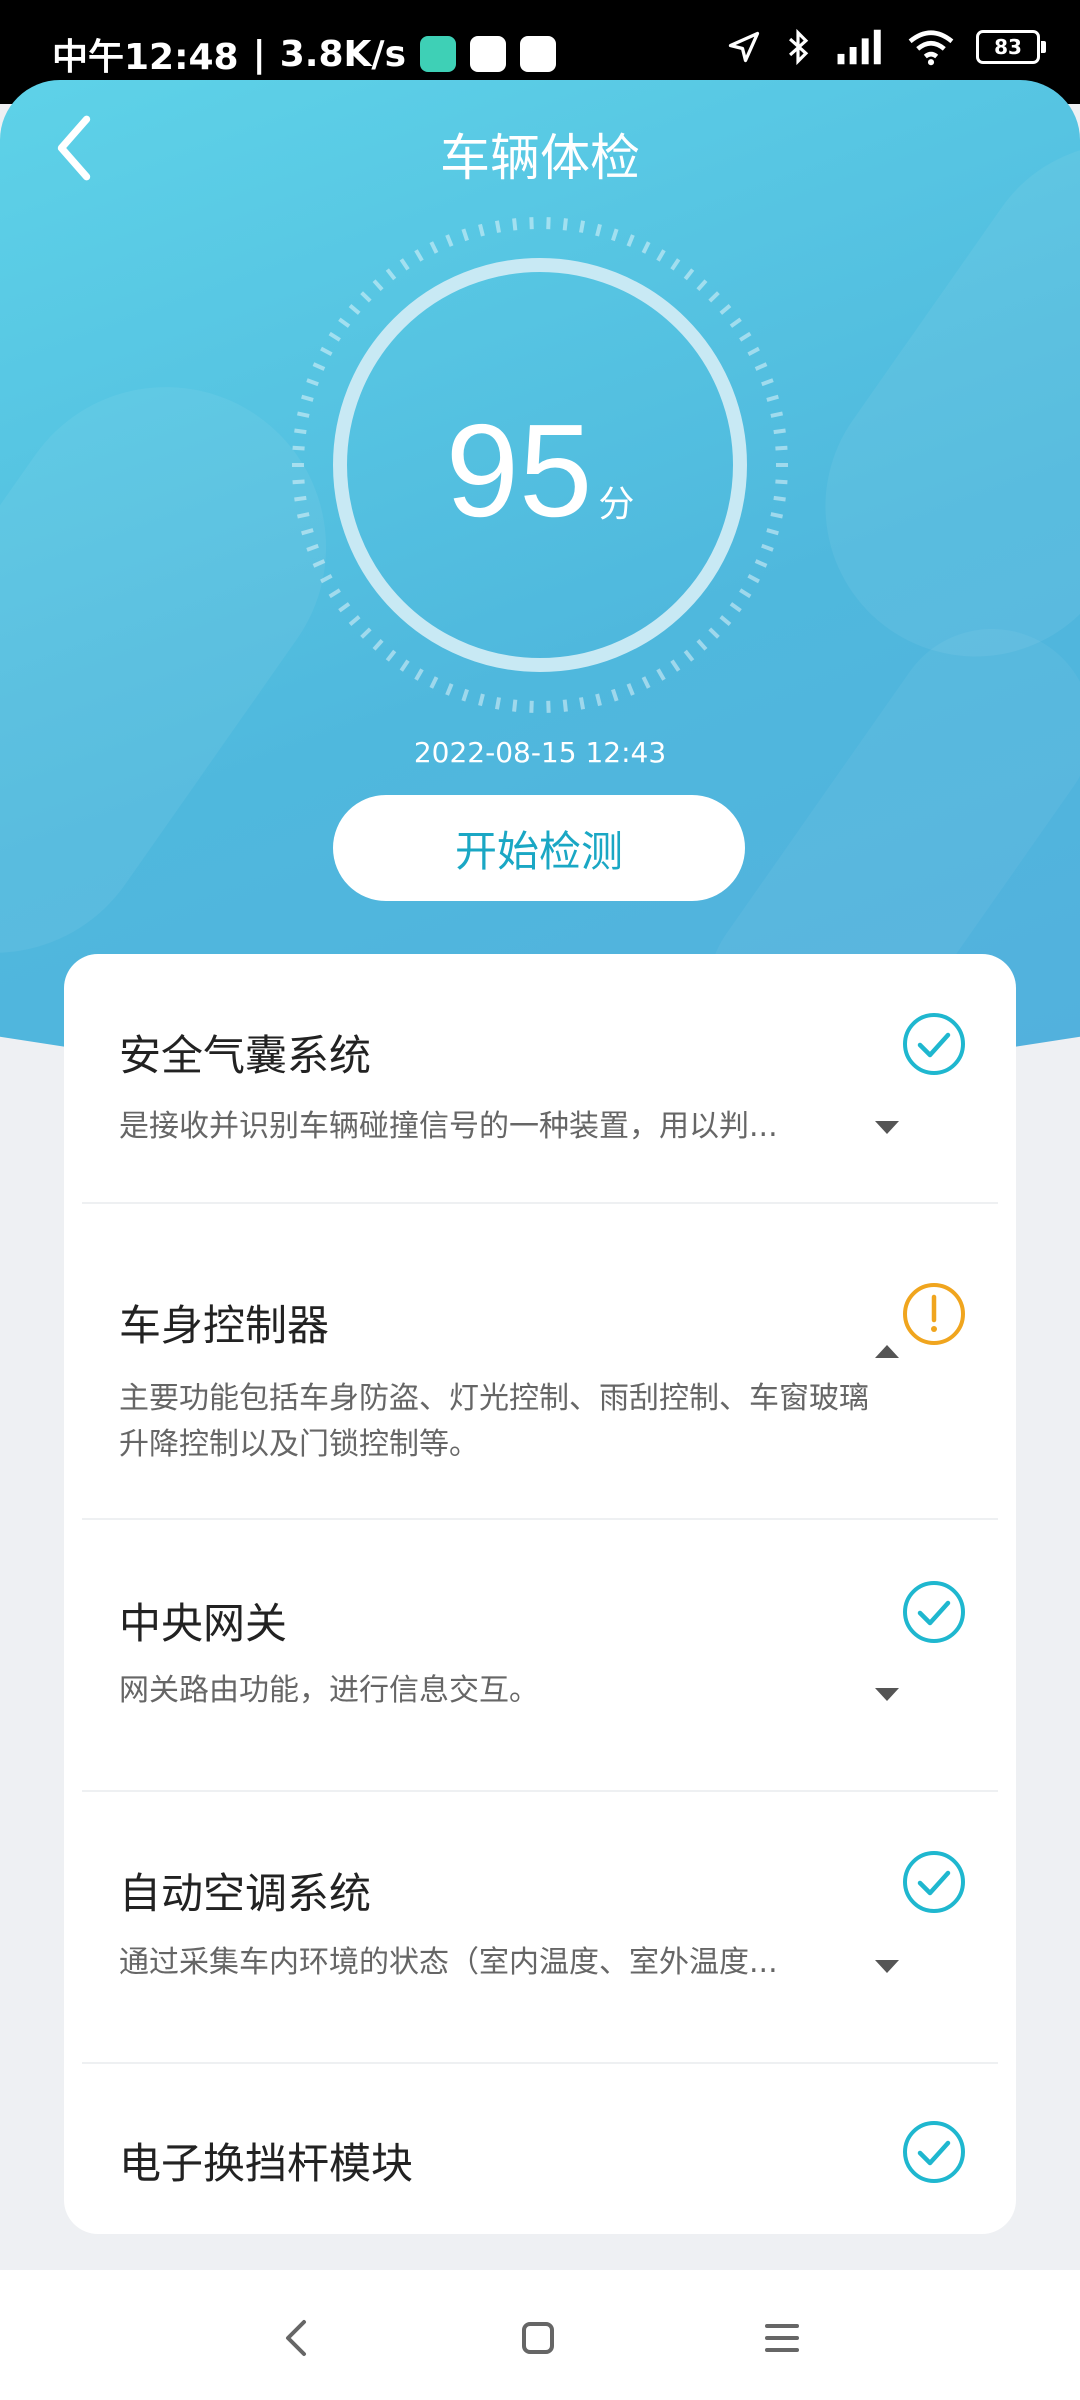 This screenshot has height=2400, width=1080. I want to click on item-title: 安全气囊系统, so click(245, 1055).